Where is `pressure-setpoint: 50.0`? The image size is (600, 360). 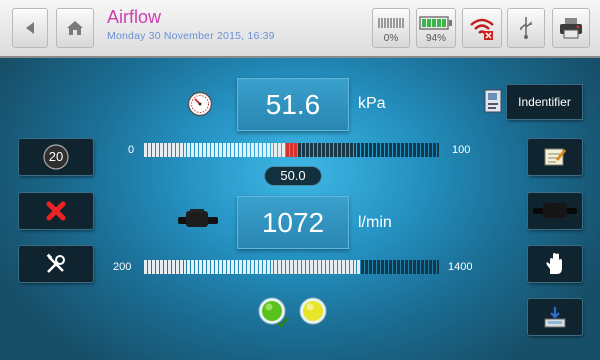
pressure-setpoint: 50.0 is located at coordinates (293, 176).